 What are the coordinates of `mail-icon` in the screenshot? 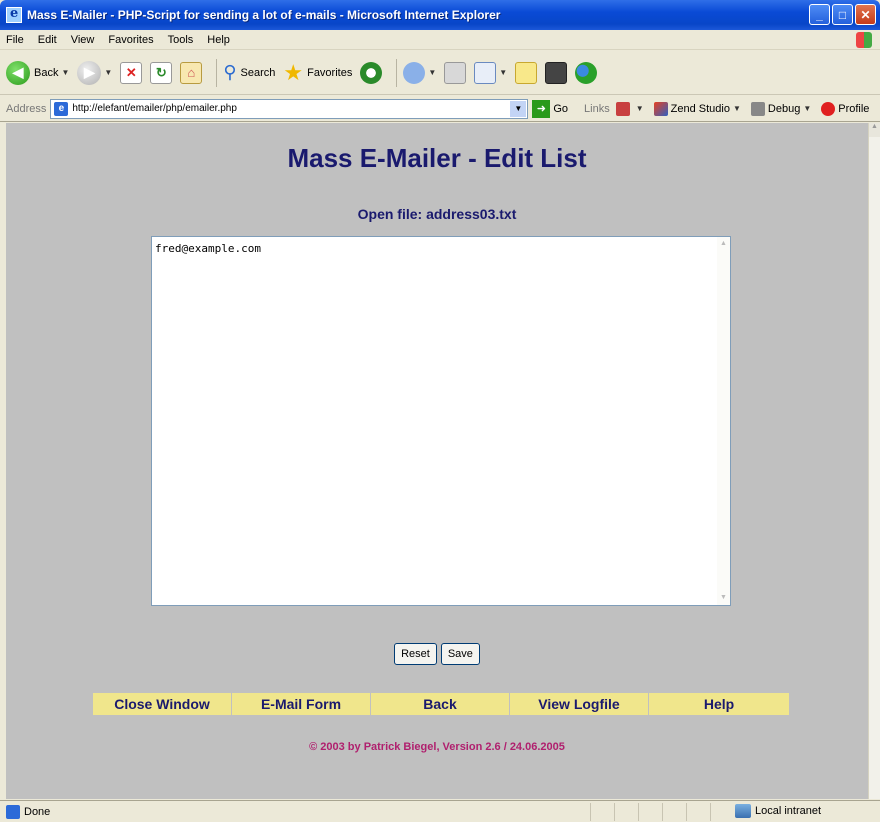 It's located at (414, 72).